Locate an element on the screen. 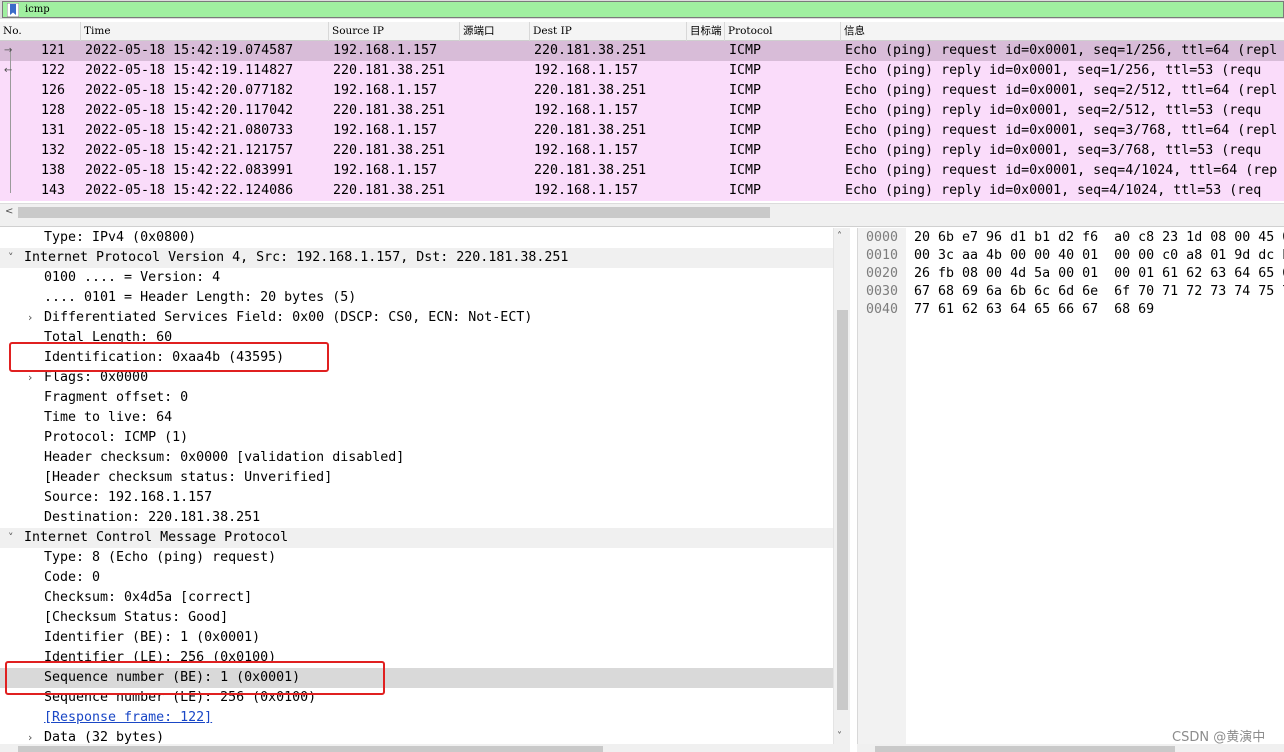  field-text: [Header checksum status: Unverified] is located at coordinates (188, 477).